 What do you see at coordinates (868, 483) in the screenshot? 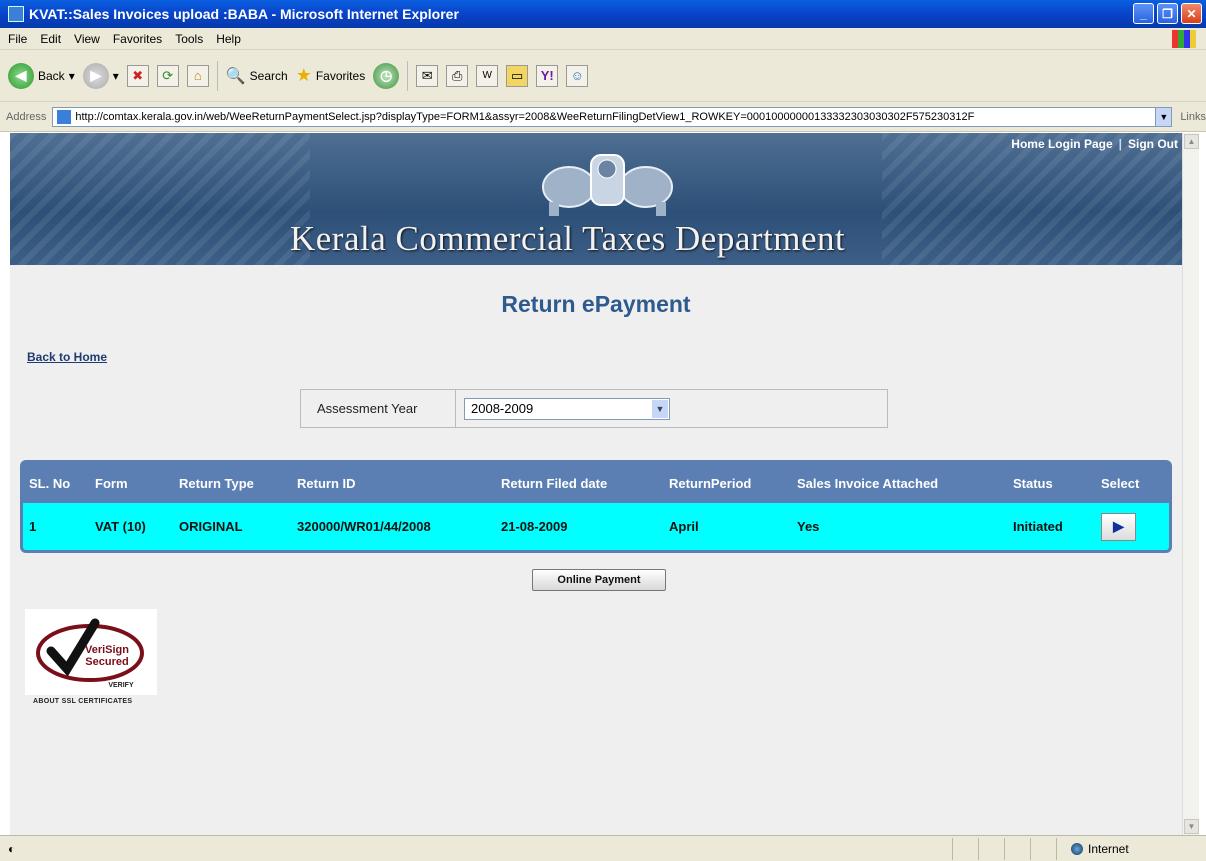
I see `col-invoice-attached: Sales Invoice Attached` at bounding box center [868, 483].